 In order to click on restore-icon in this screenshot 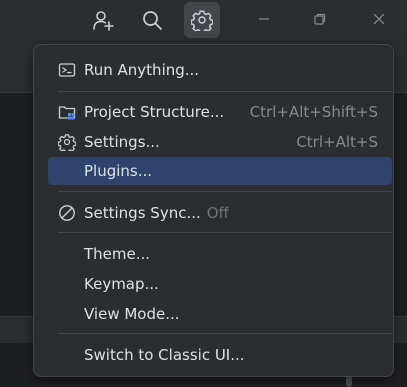, I will do `click(320, 20)`.